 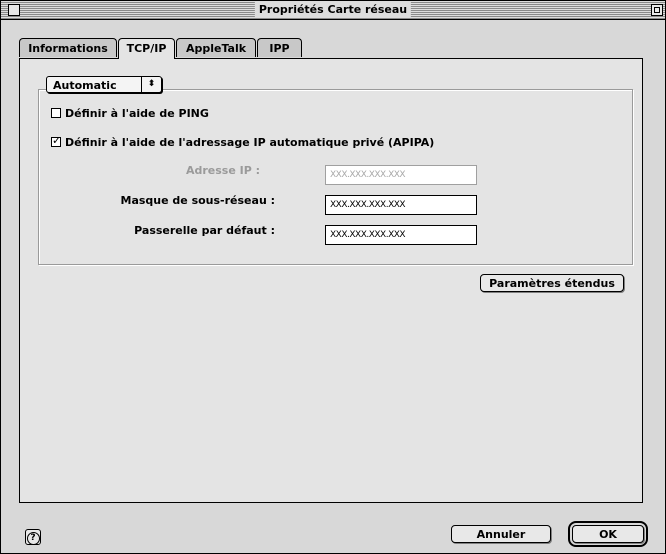 What do you see at coordinates (151, 84) in the screenshot?
I see `popup-arrows-icon: ⬍` at bounding box center [151, 84].